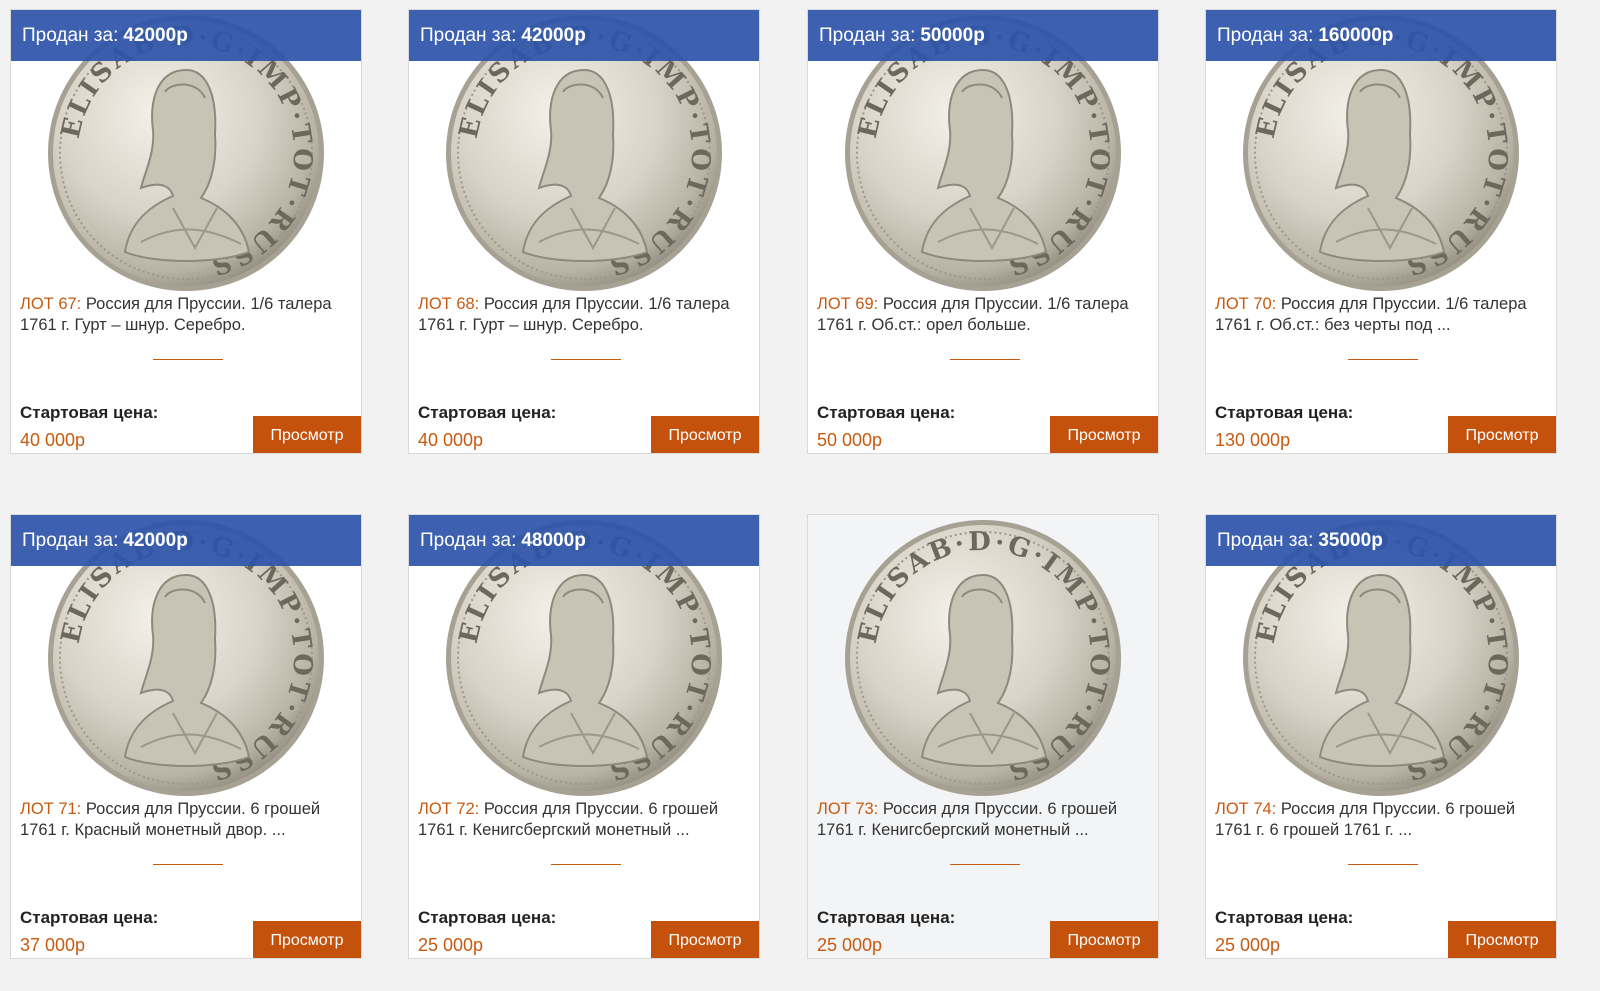  Describe the element at coordinates (850, 440) in the screenshot. I see `start-price-value: 50 000р` at that location.